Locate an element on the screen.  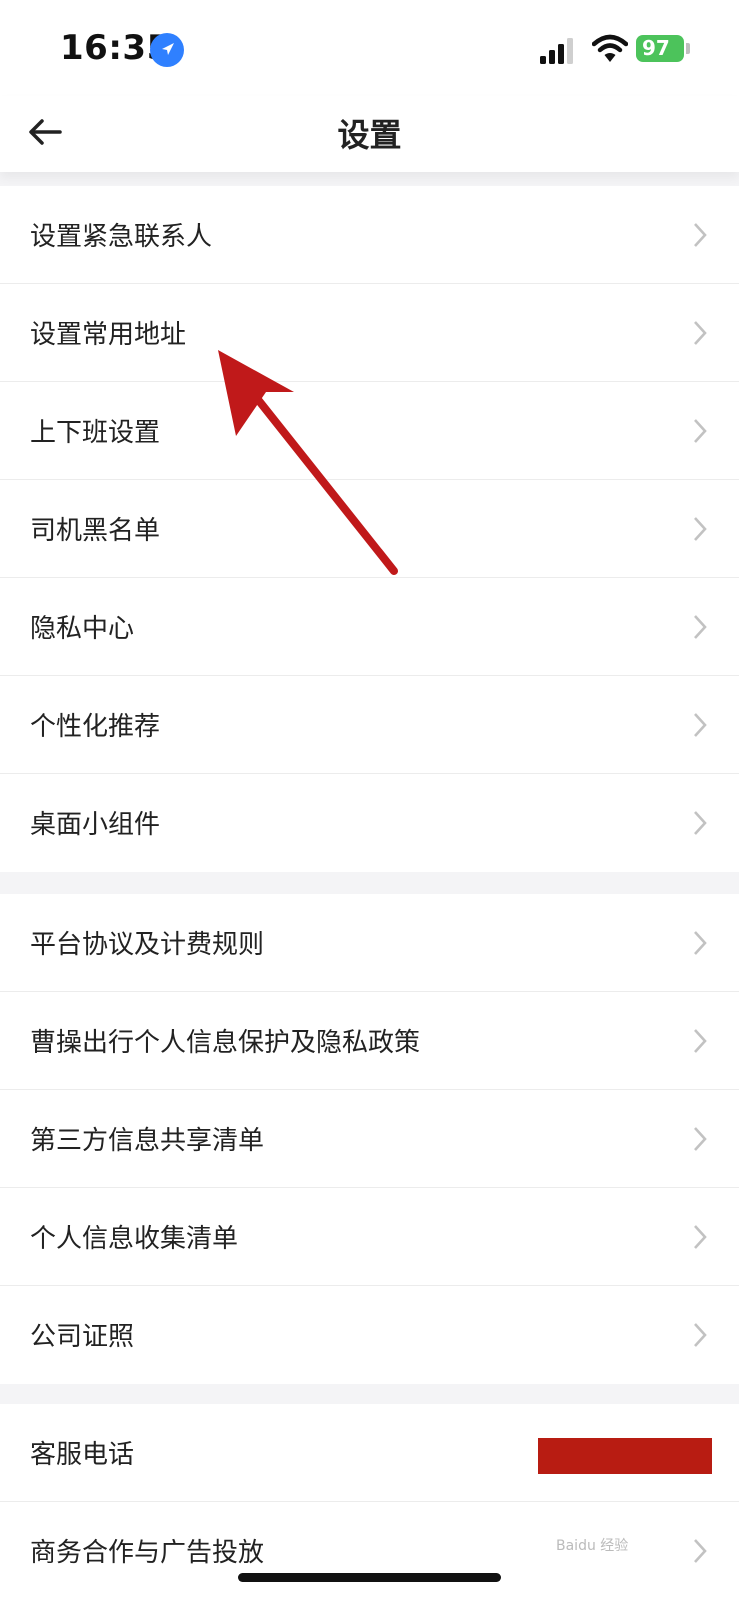
watermark-logo: Baidu 经验 is located at coordinates (592, 1546).